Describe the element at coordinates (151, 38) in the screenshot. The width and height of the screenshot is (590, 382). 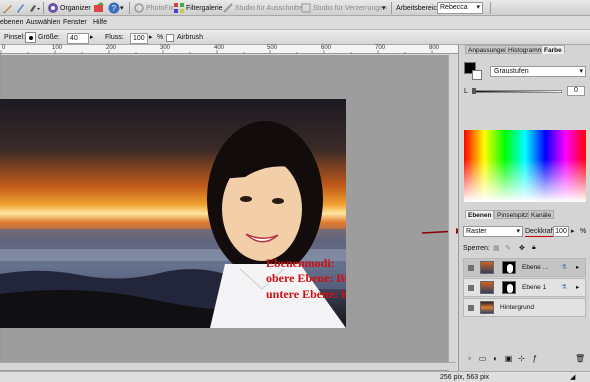
I see `flow-arrow-icon: ▸` at that location.